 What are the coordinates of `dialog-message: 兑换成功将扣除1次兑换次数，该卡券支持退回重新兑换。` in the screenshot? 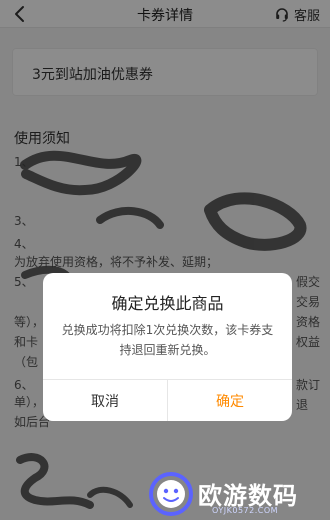 It's located at (167, 340).